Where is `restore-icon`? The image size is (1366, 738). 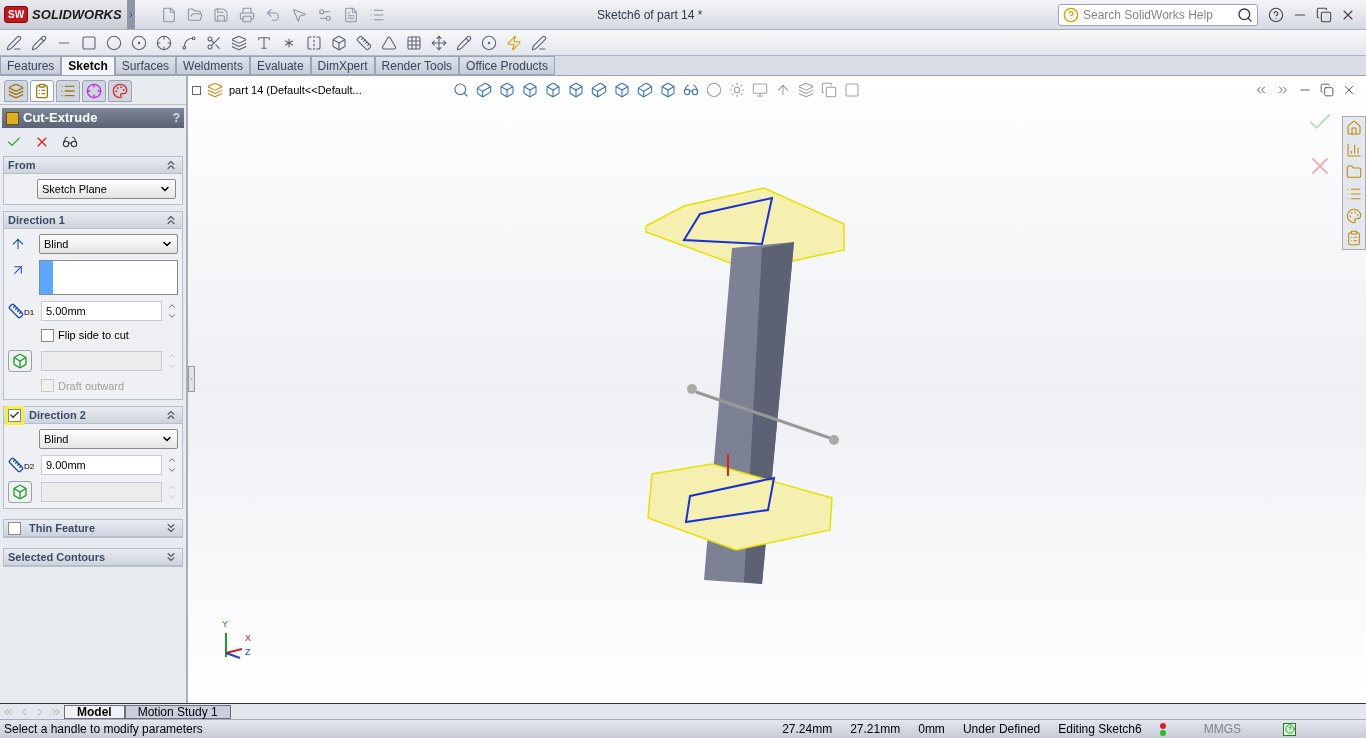
restore-icon is located at coordinates (1327, 90).